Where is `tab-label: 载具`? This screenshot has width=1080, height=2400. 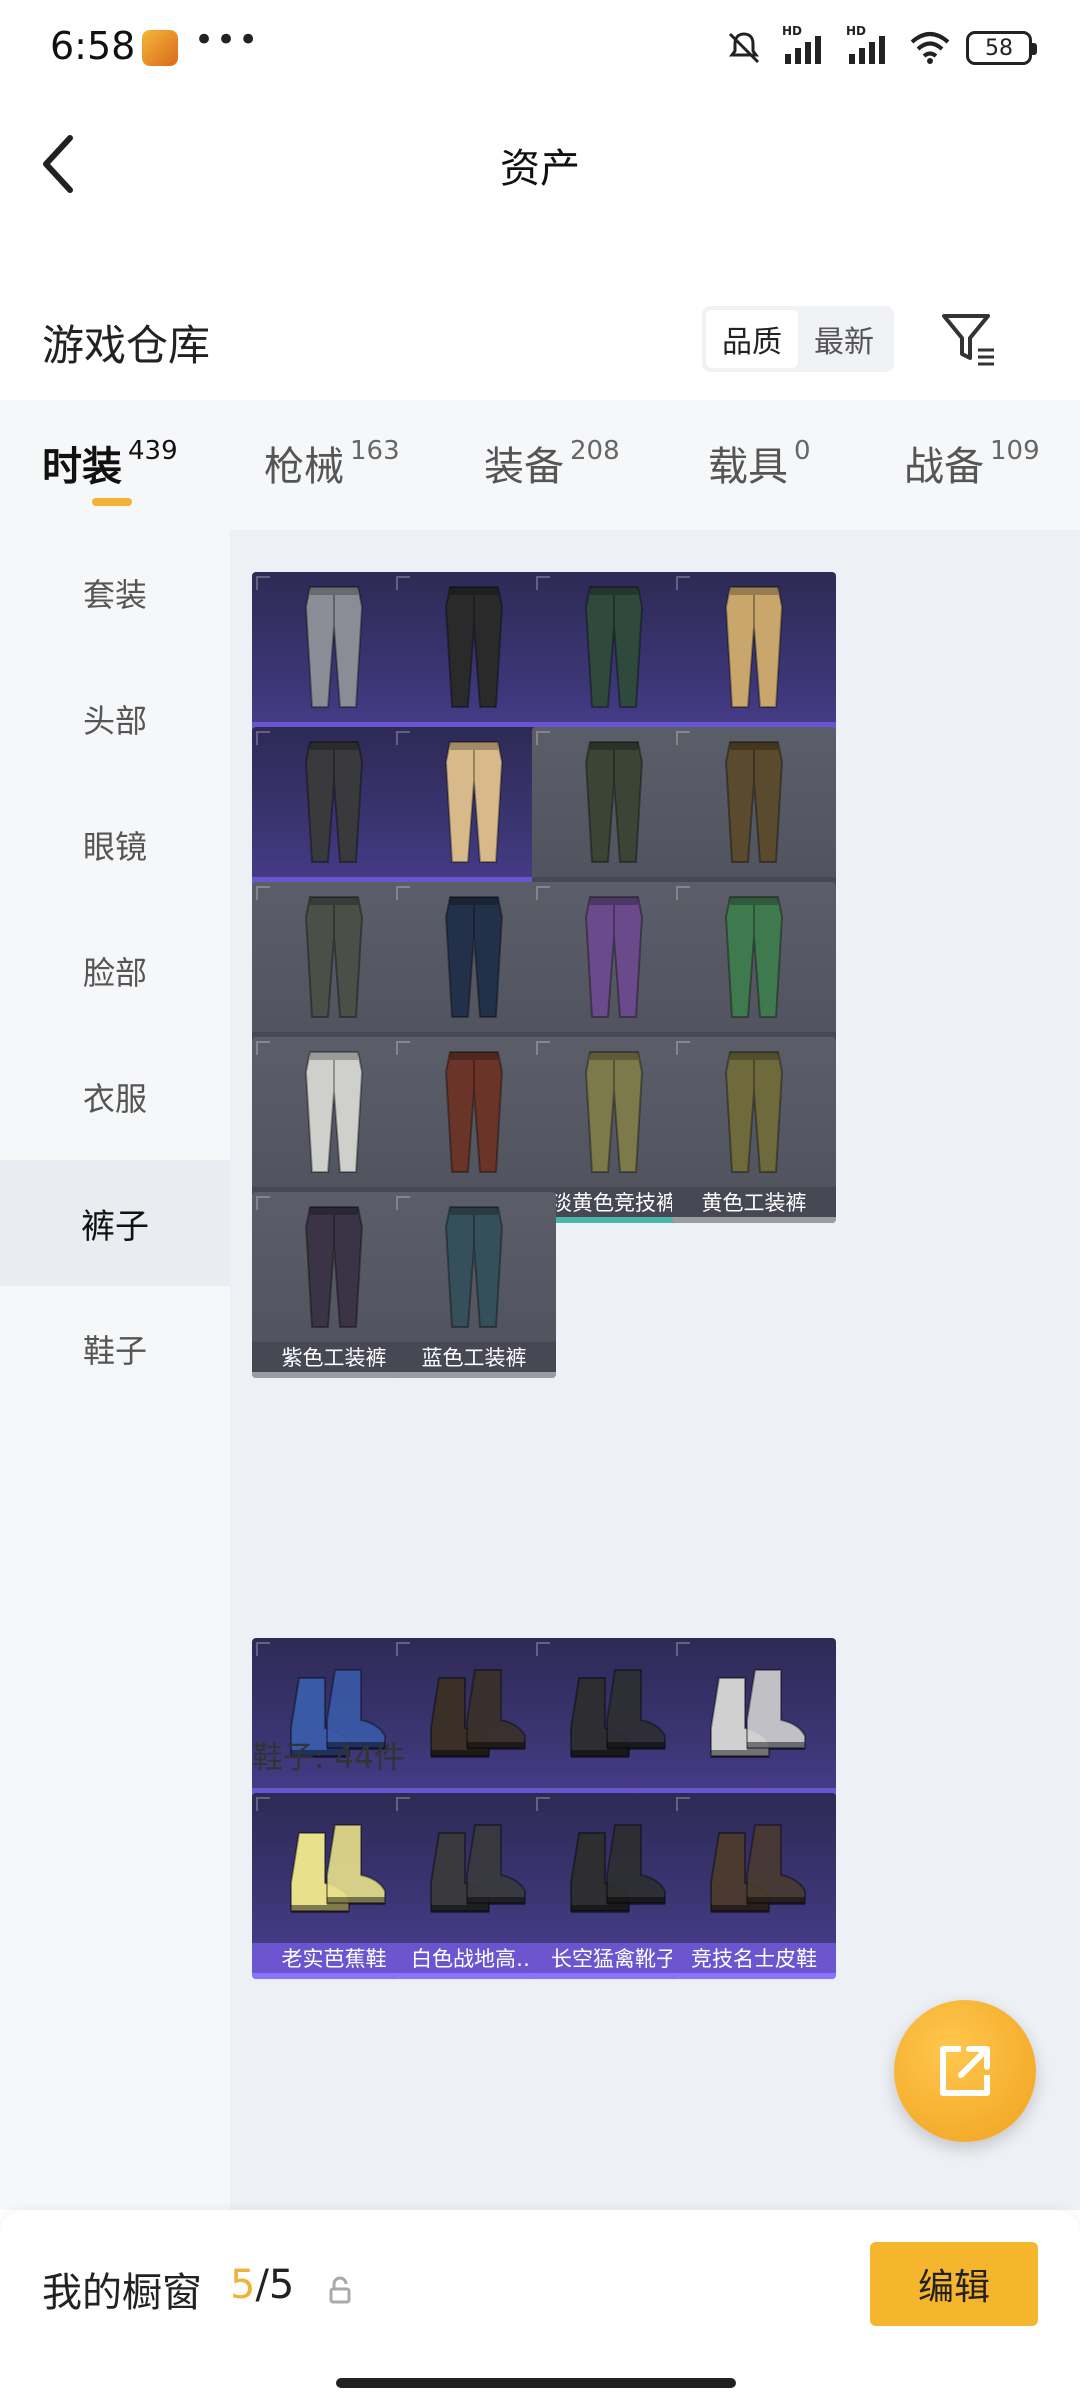
tab-label: 载具 is located at coordinates (748, 467).